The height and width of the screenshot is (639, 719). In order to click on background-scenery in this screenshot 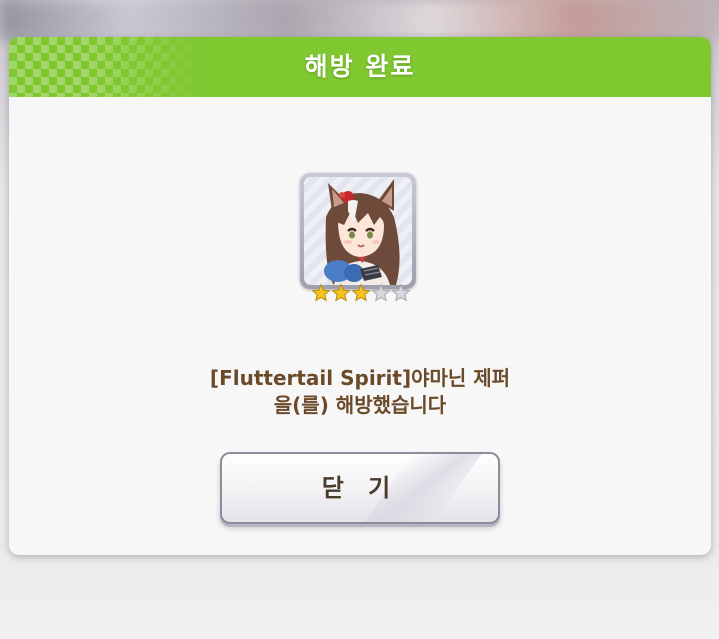, I will do `click(359, 20)`.